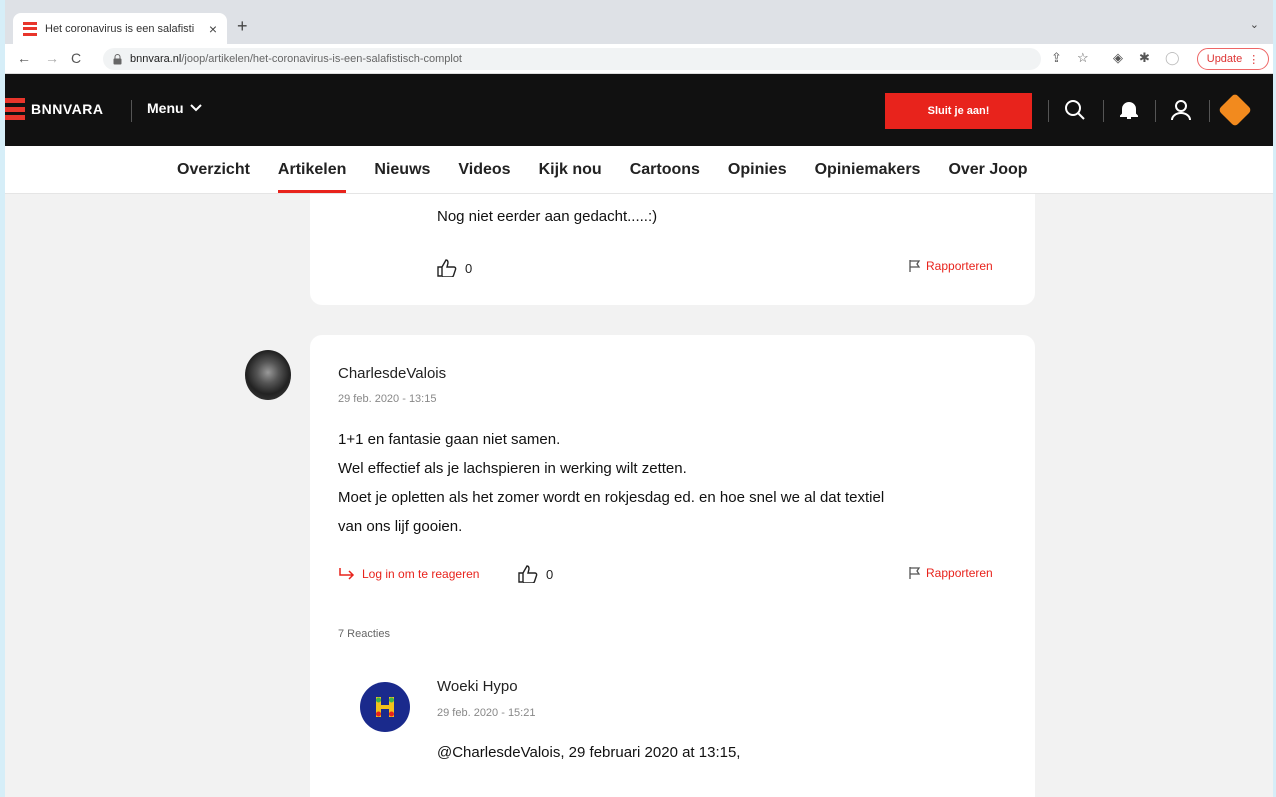  I want to click on site-header: BNNVARA Menu Sluit je aan!, so click(639, 110).